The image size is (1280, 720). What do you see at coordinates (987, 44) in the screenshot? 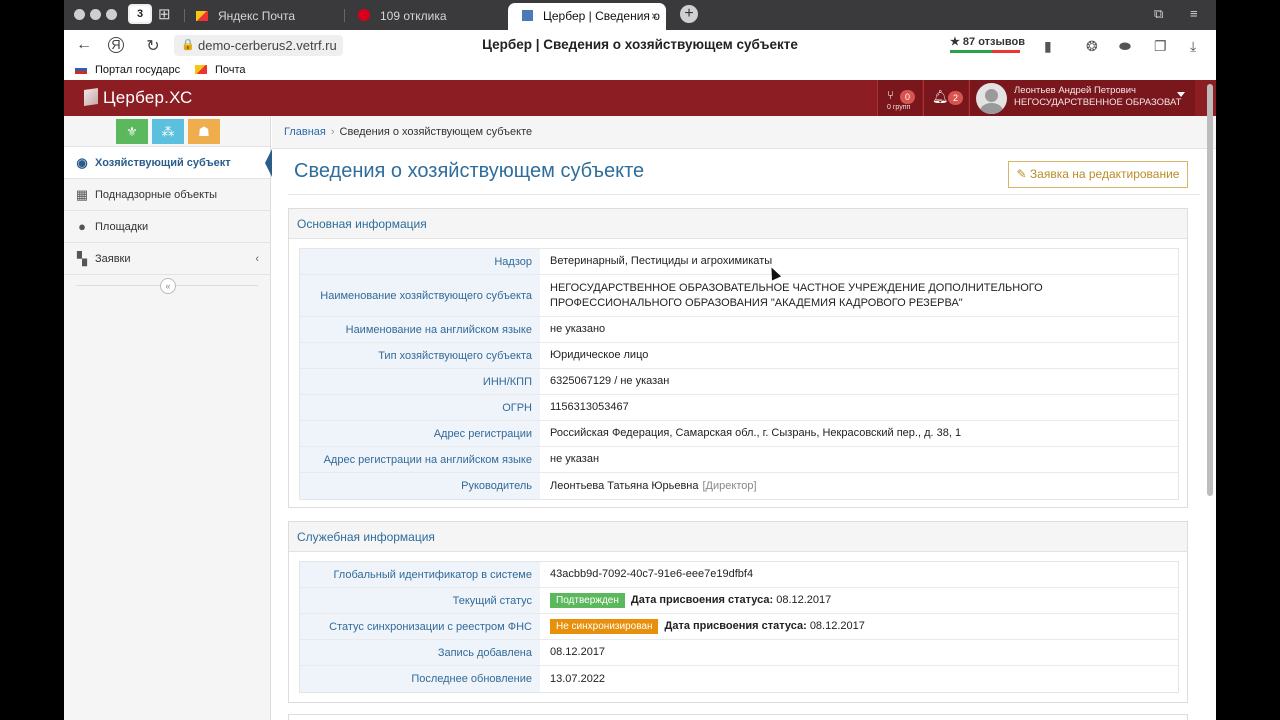
I see `reviews-badge: ★ 87 отзывов` at bounding box center [987, 44].